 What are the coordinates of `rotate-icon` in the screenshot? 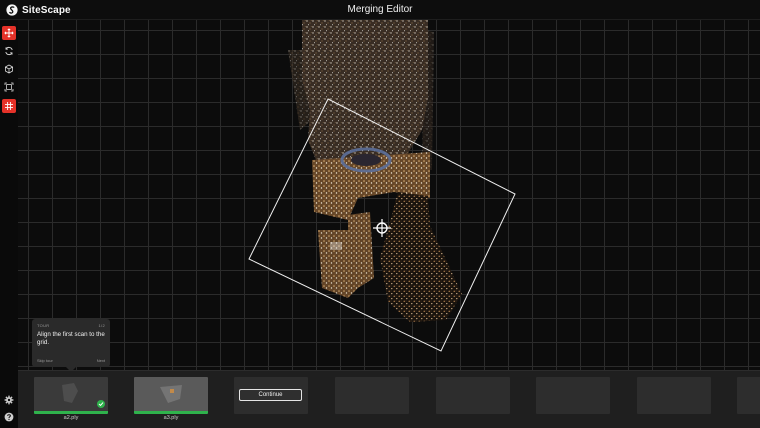 It's located at (9, 51).